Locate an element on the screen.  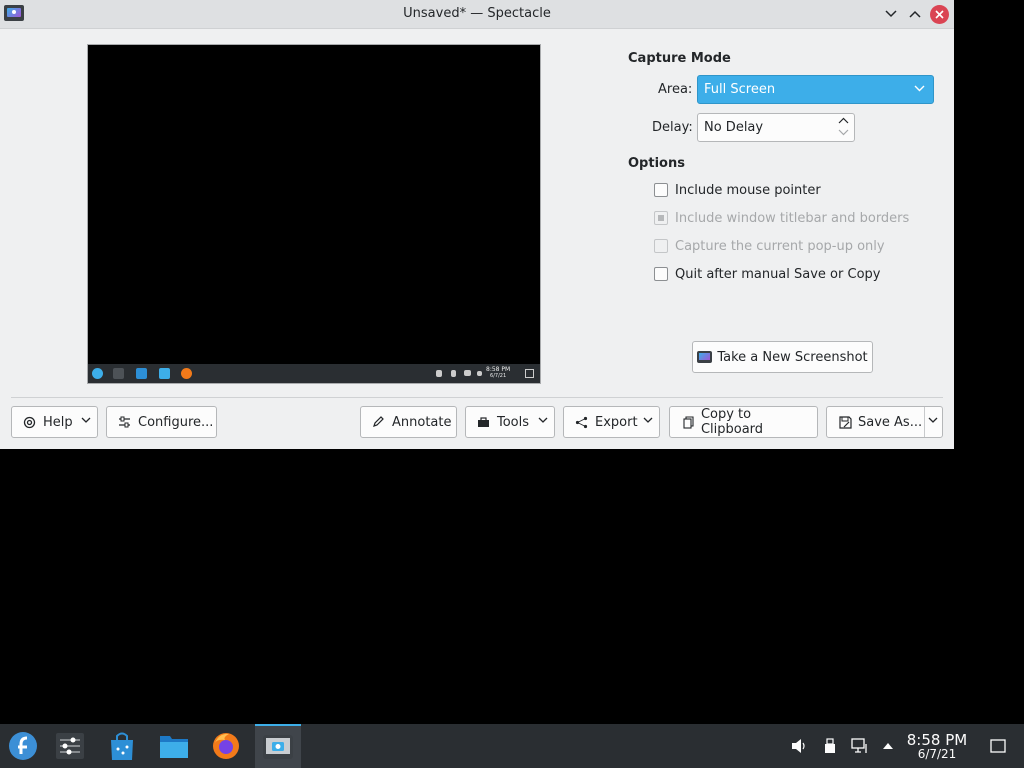
usb-device-icon is located at coordinates (830, 745).